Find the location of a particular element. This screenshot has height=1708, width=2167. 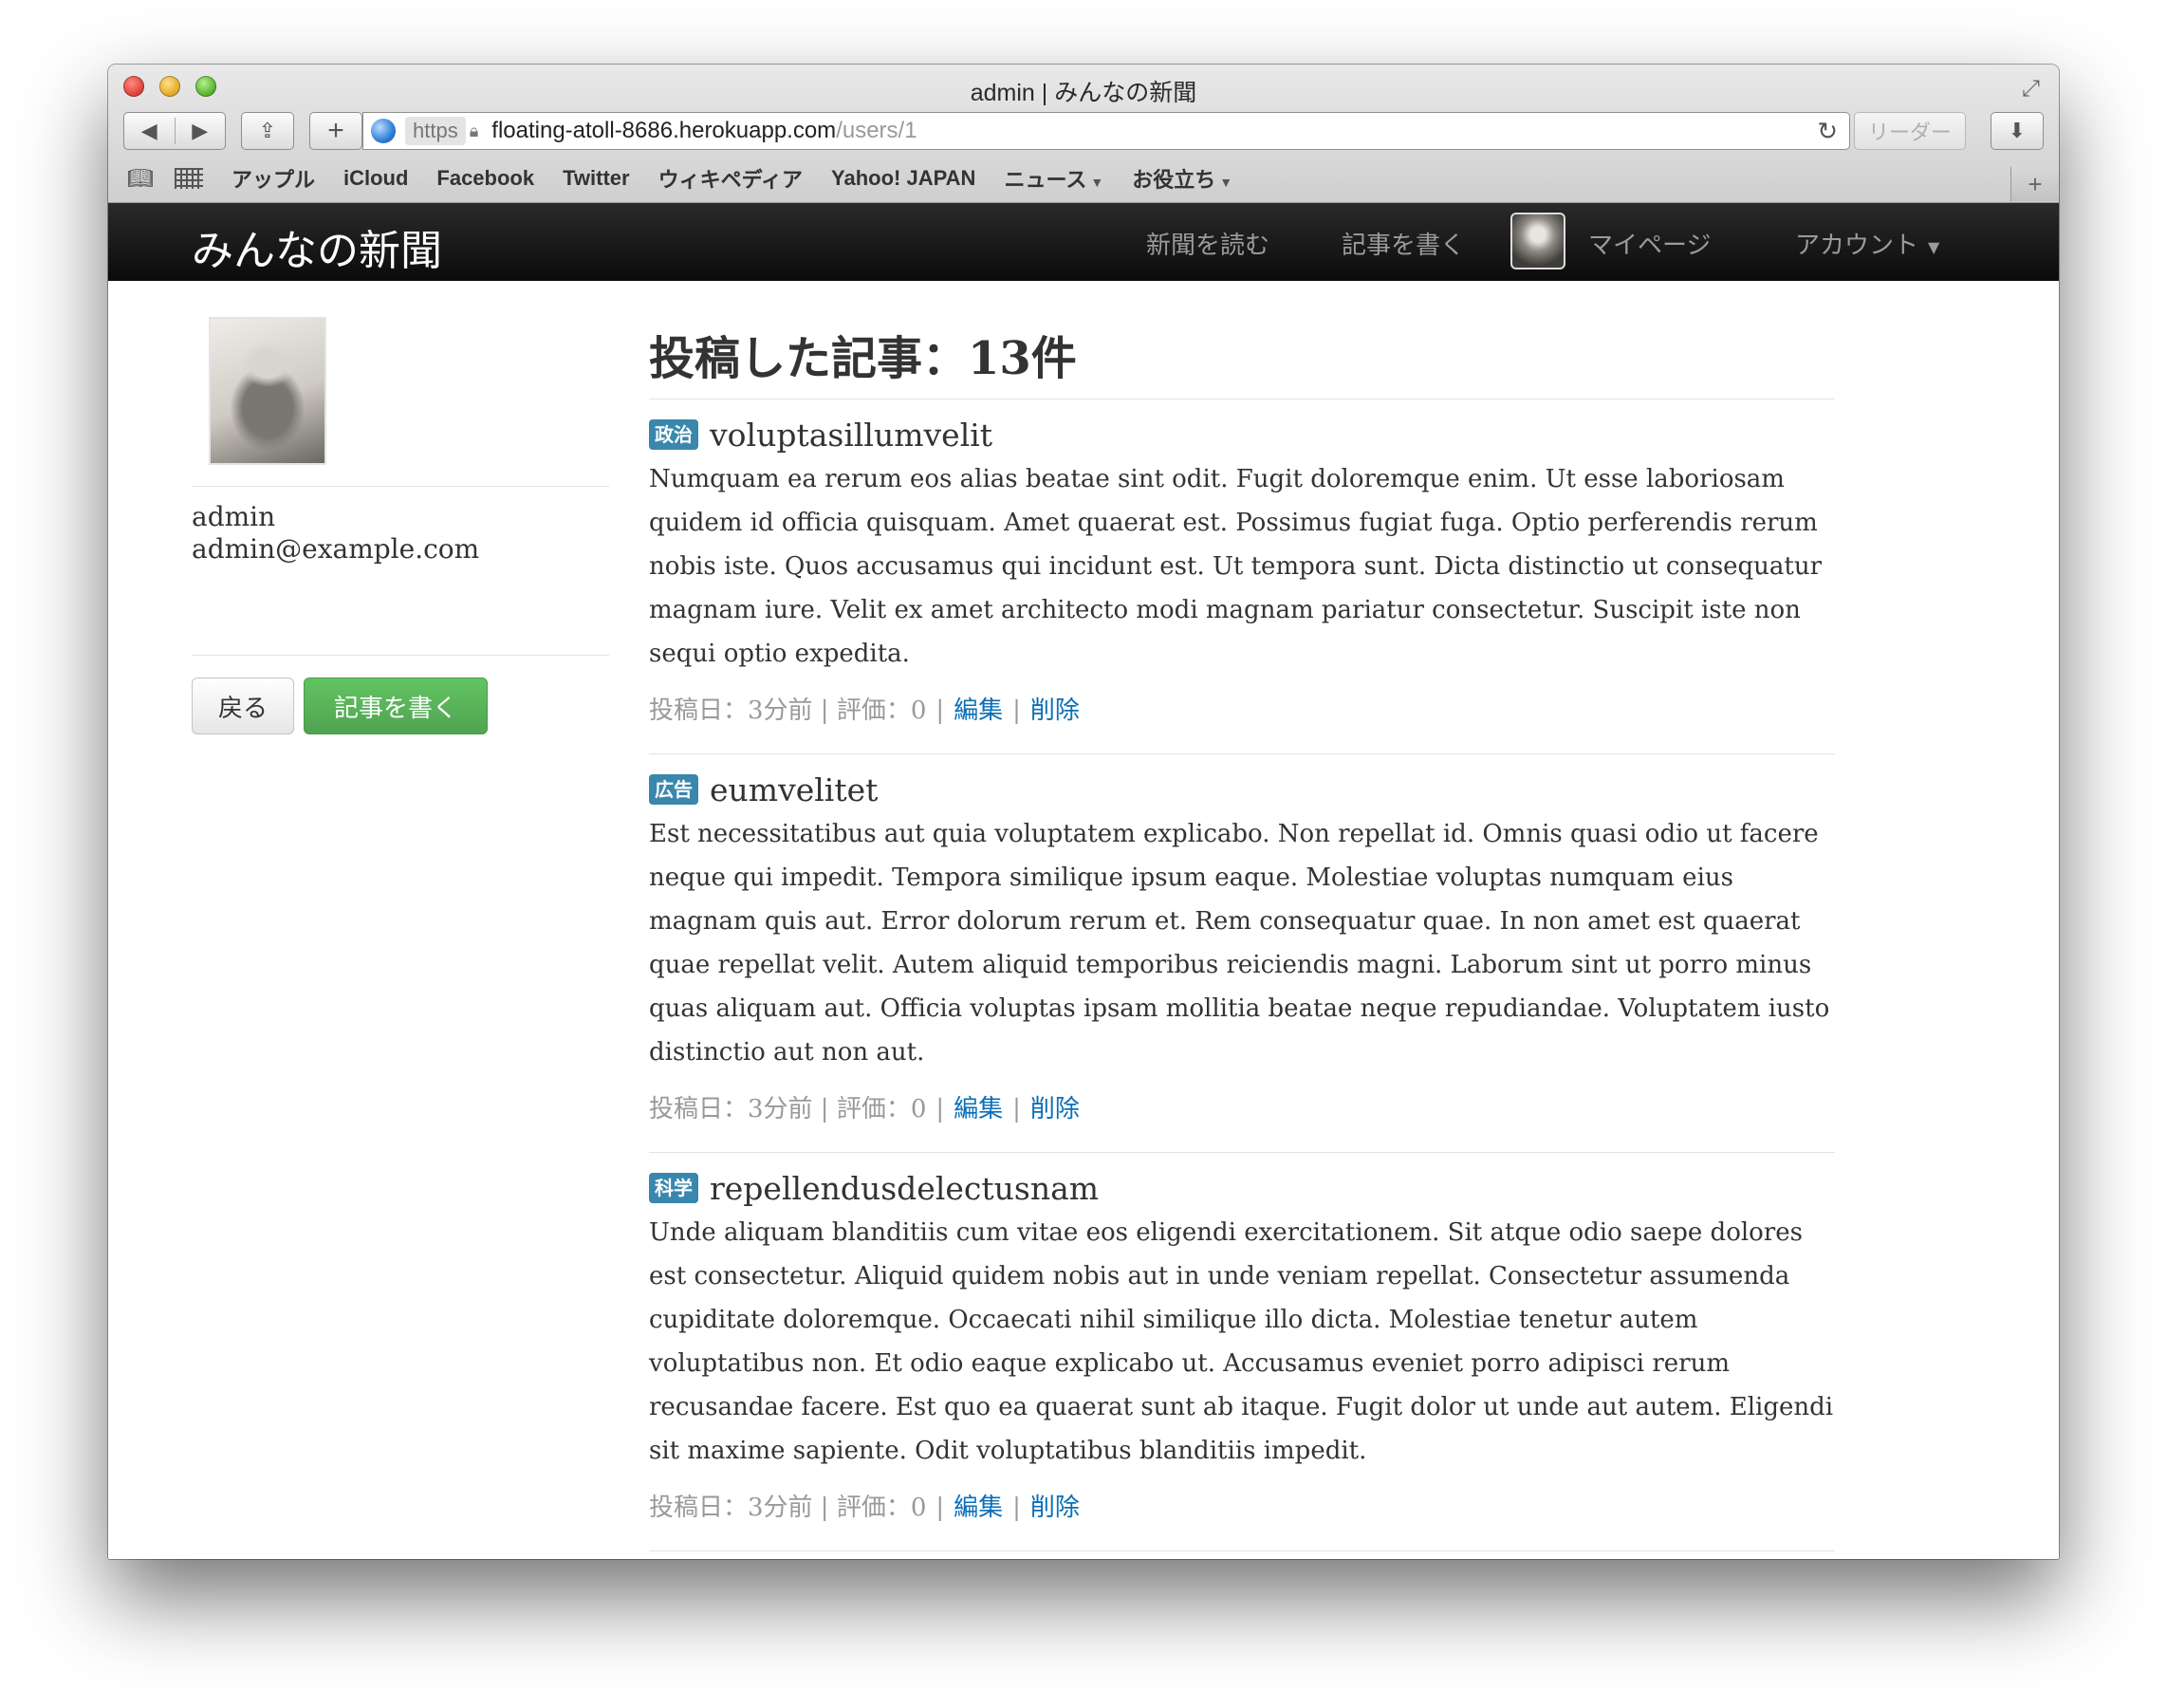

bookmark-folder: お役立ち ▼ is located at coordinates (1182, 178).